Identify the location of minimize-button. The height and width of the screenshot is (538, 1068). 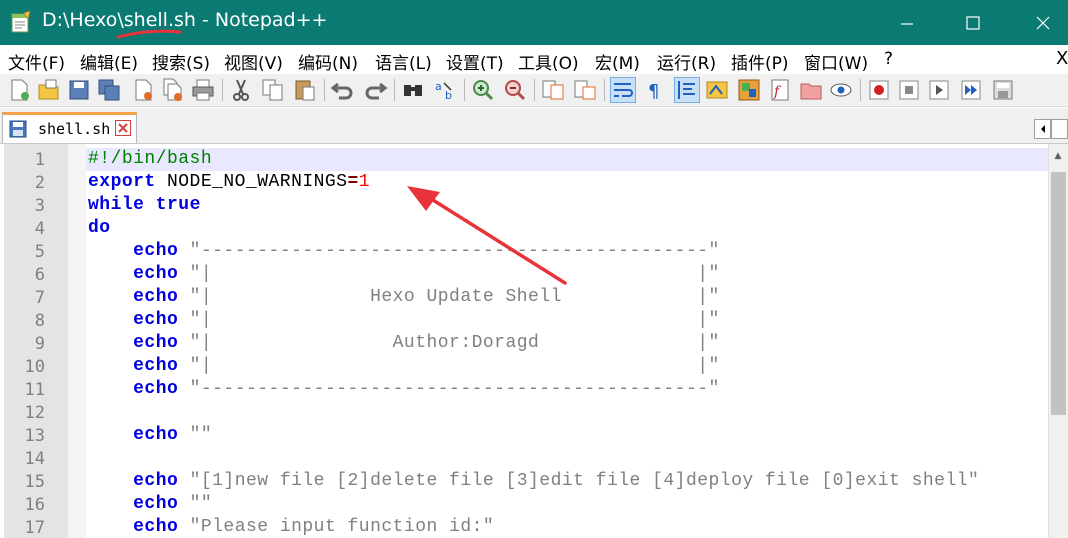
(907, 22).